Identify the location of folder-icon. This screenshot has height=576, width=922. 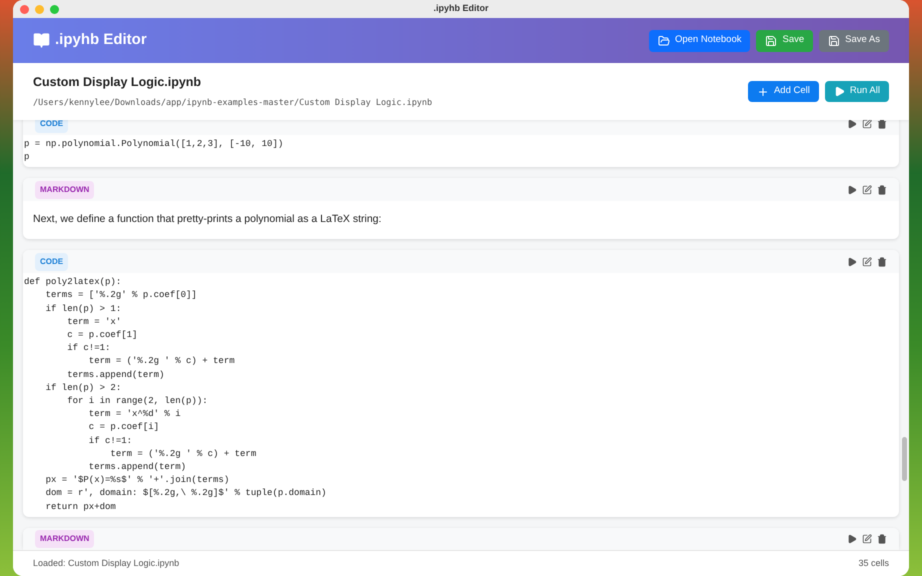
(664, 40).